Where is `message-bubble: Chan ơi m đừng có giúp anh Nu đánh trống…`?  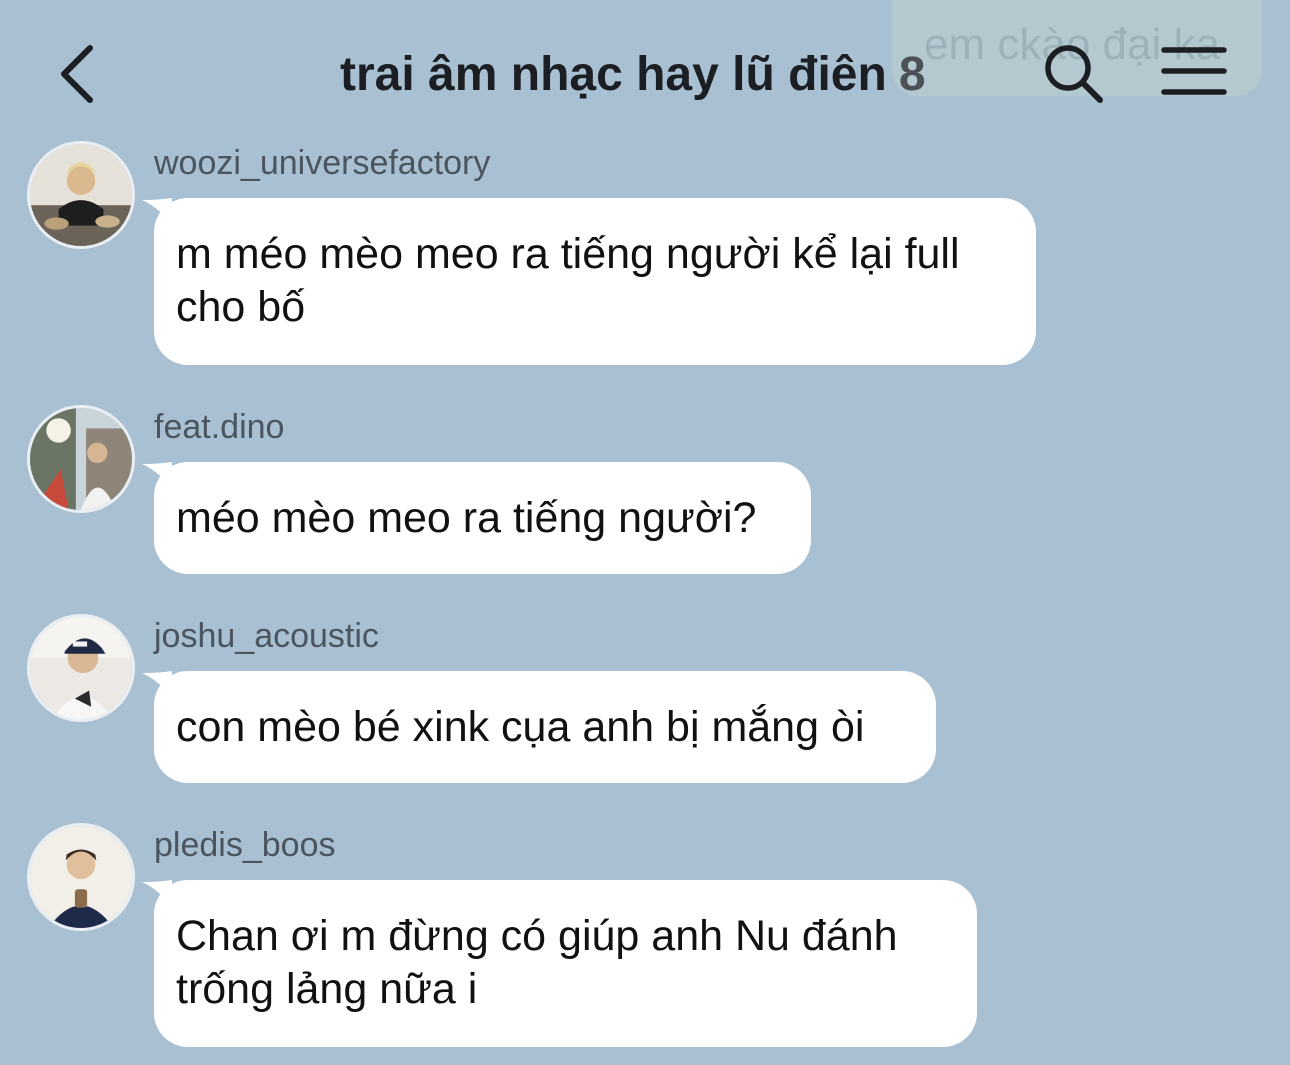
message-bubble: Chan ơi m đừng có giúp anh Nu đánh trống… is located at coordinates (565, 963).